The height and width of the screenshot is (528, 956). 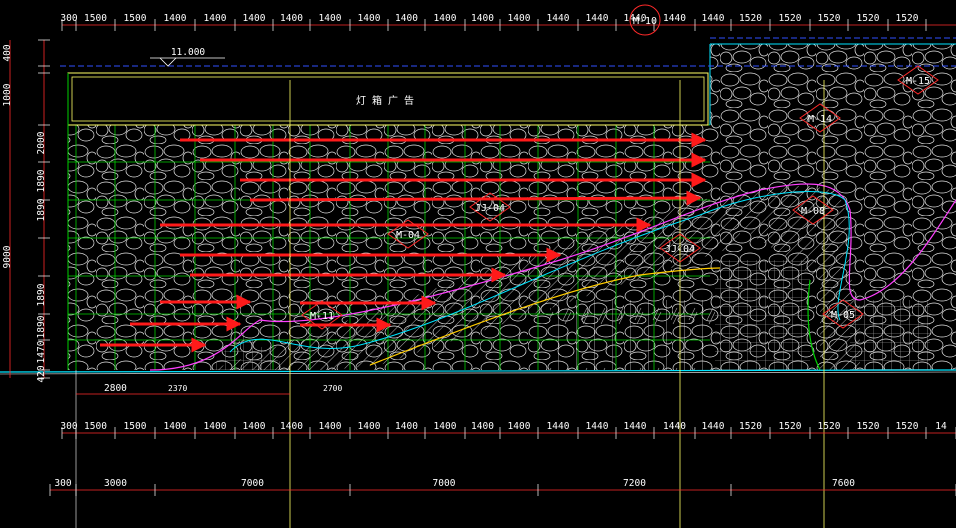 I want to click on tag-label-1: M-15, so click(x=918, y=81).